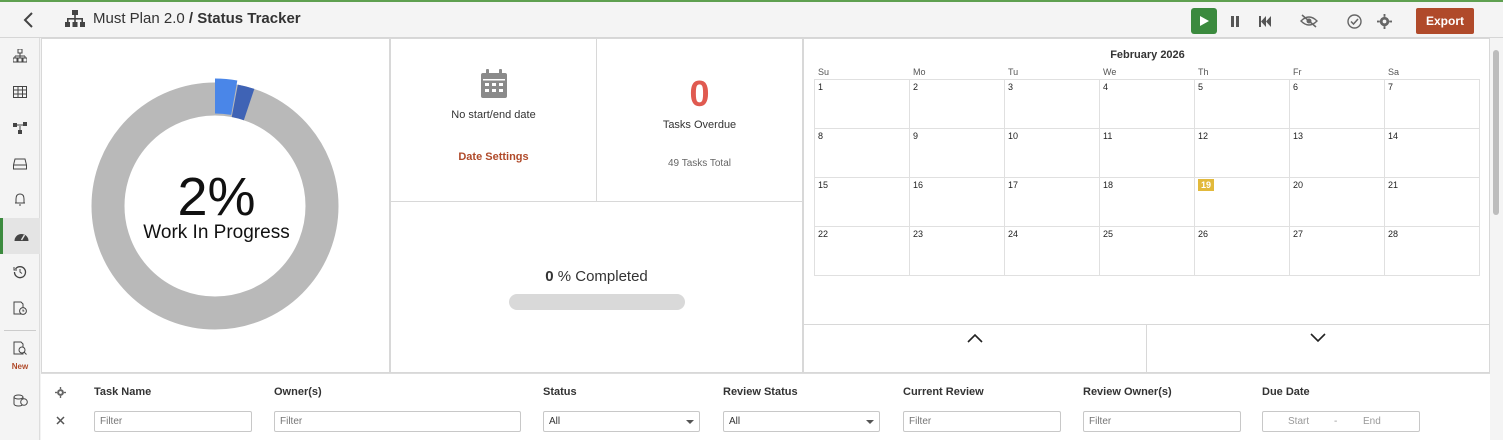  Describe the element at coordinates (1445, 21) in the screenshot. I see `export-button: Export` at that location.